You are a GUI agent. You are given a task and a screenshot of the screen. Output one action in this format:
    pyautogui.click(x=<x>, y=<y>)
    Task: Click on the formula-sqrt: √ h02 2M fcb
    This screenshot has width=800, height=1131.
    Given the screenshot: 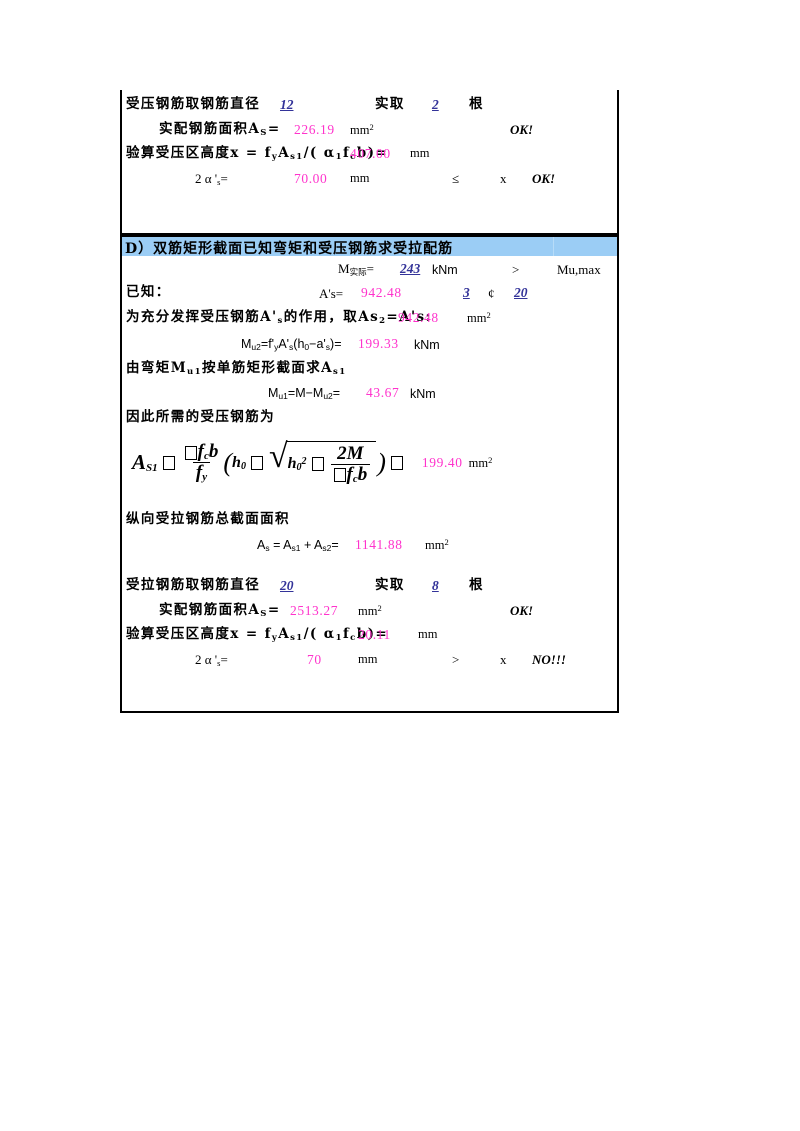 What is the action you would take?
    pyautogui.click(x=323, y=462)
    